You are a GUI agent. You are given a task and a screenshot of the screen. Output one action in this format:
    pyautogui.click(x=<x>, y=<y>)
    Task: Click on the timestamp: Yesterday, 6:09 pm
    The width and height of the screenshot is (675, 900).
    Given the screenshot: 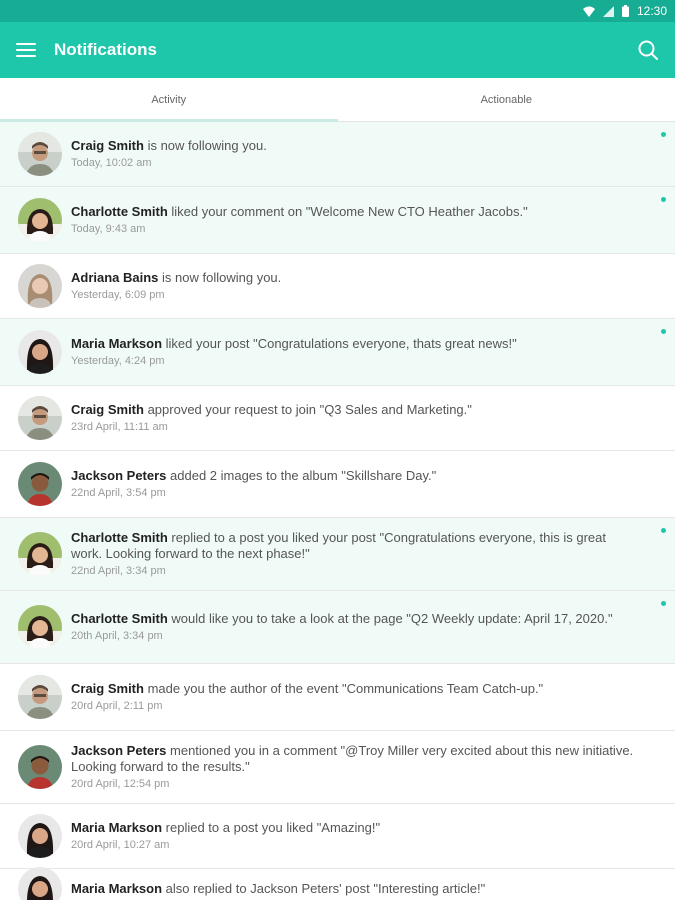 What is the action you would take?
    pyautogui.click(x=118, y=295)
    